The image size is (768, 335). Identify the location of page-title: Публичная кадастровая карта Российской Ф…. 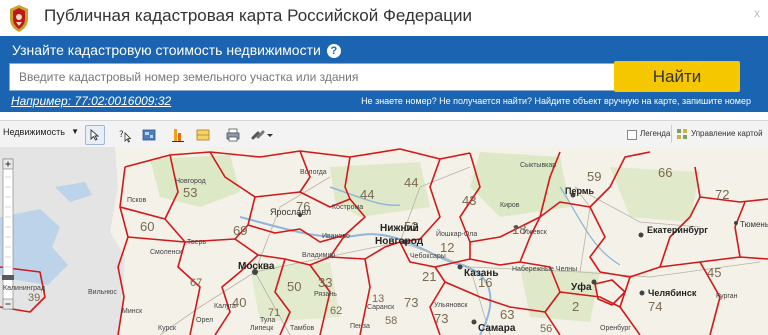
(258, 15).